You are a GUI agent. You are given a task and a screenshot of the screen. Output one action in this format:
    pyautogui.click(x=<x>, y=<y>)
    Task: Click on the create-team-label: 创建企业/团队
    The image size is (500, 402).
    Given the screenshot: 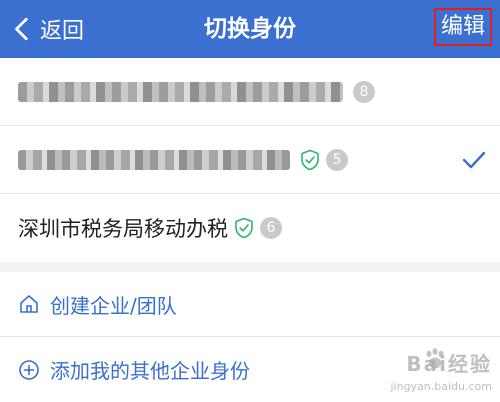 What is the action you would take?
    pyautogui.click(x=113, y=305)
    